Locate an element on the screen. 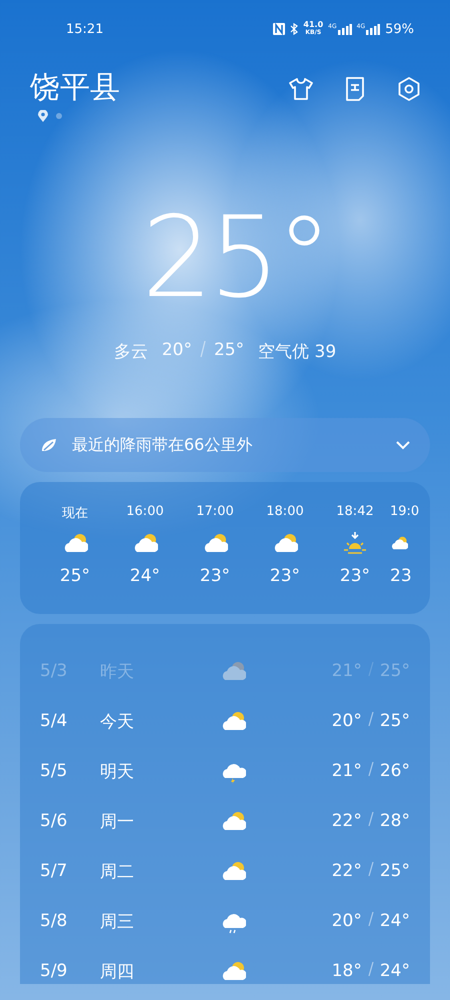  date-label: 5/4 is located at coordinates (54, 721).